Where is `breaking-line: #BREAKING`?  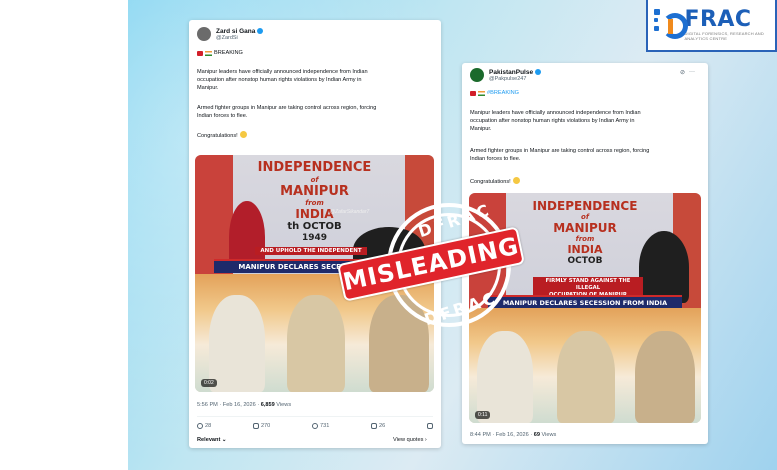 breaking-line: #BREAKING is located at coordinates (494, 93).